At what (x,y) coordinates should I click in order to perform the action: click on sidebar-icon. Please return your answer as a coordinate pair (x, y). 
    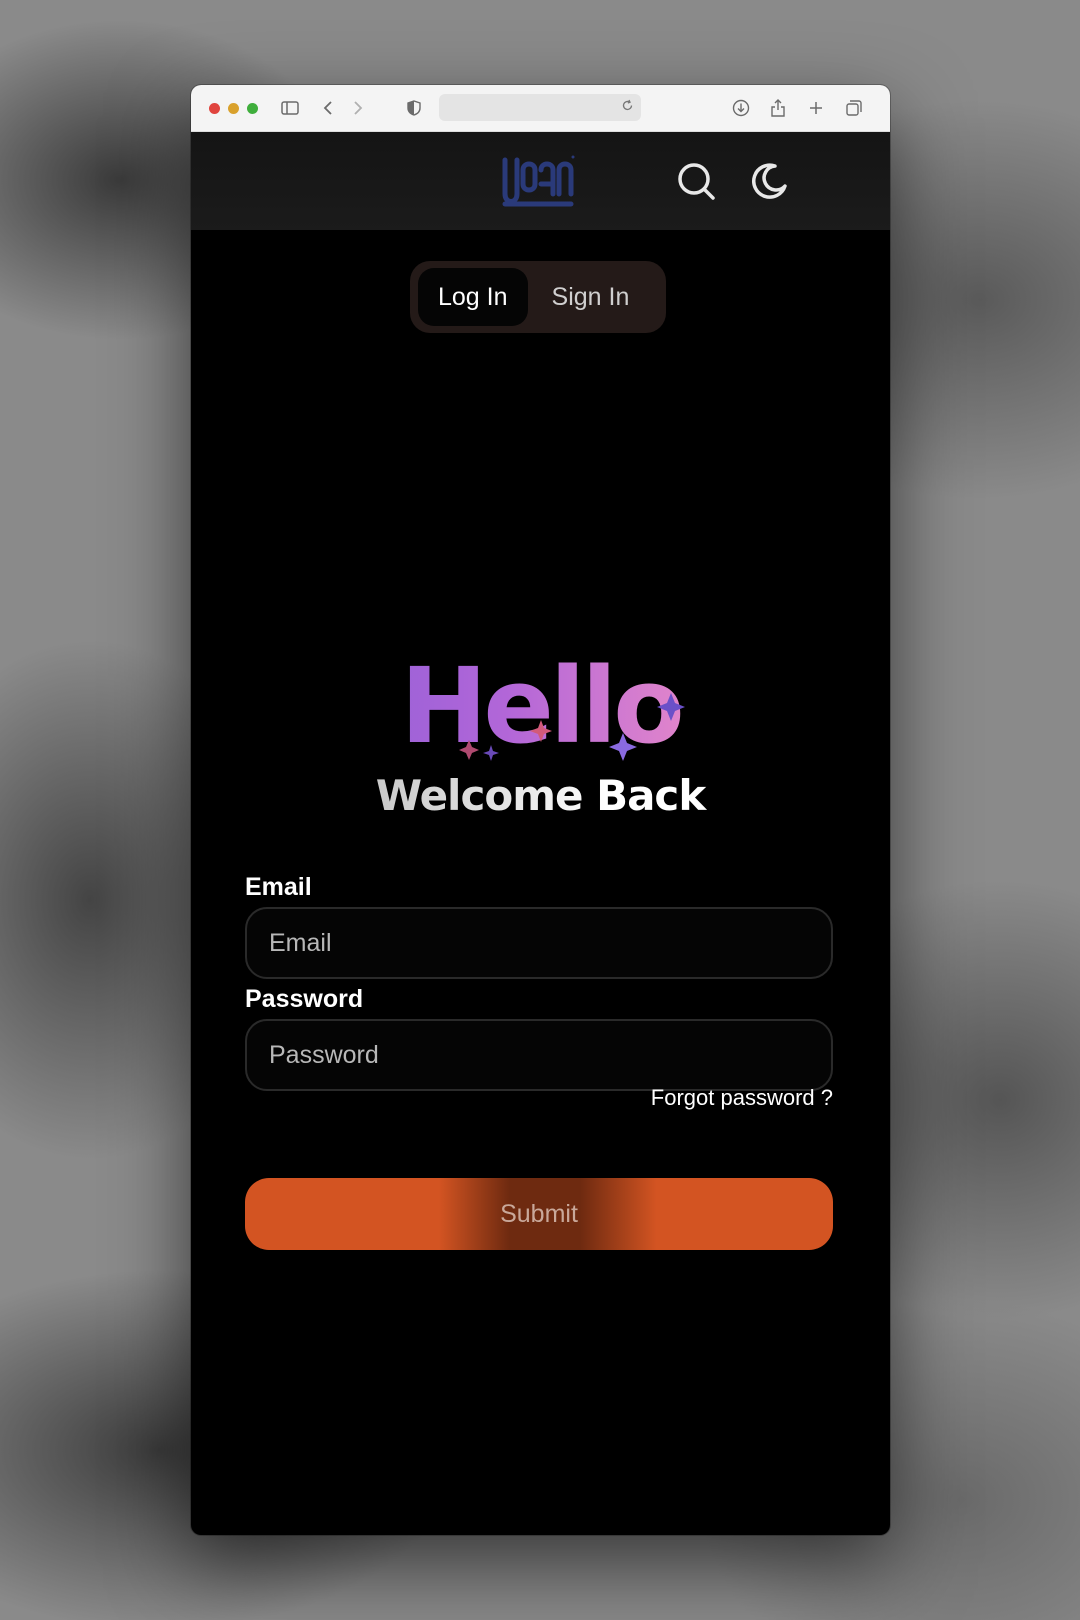
    Looking at the image, I should click on (290, 108).